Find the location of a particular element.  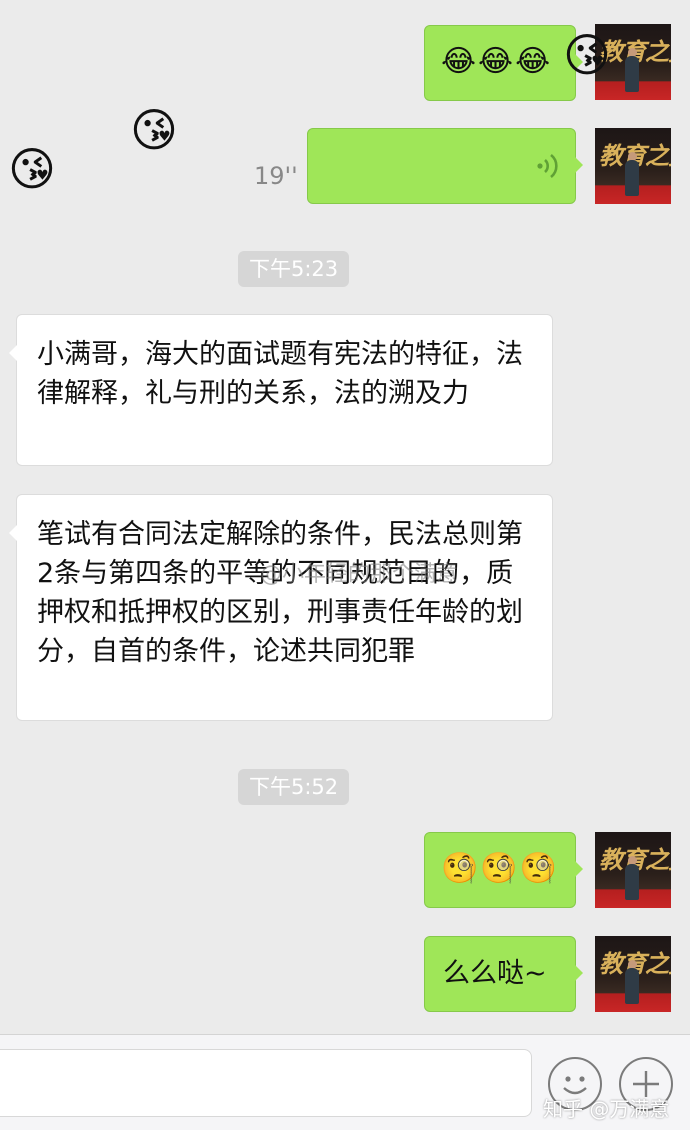

message-bubble-emoji: 🧐🧐🧐 is located at coordinates (503, 870).